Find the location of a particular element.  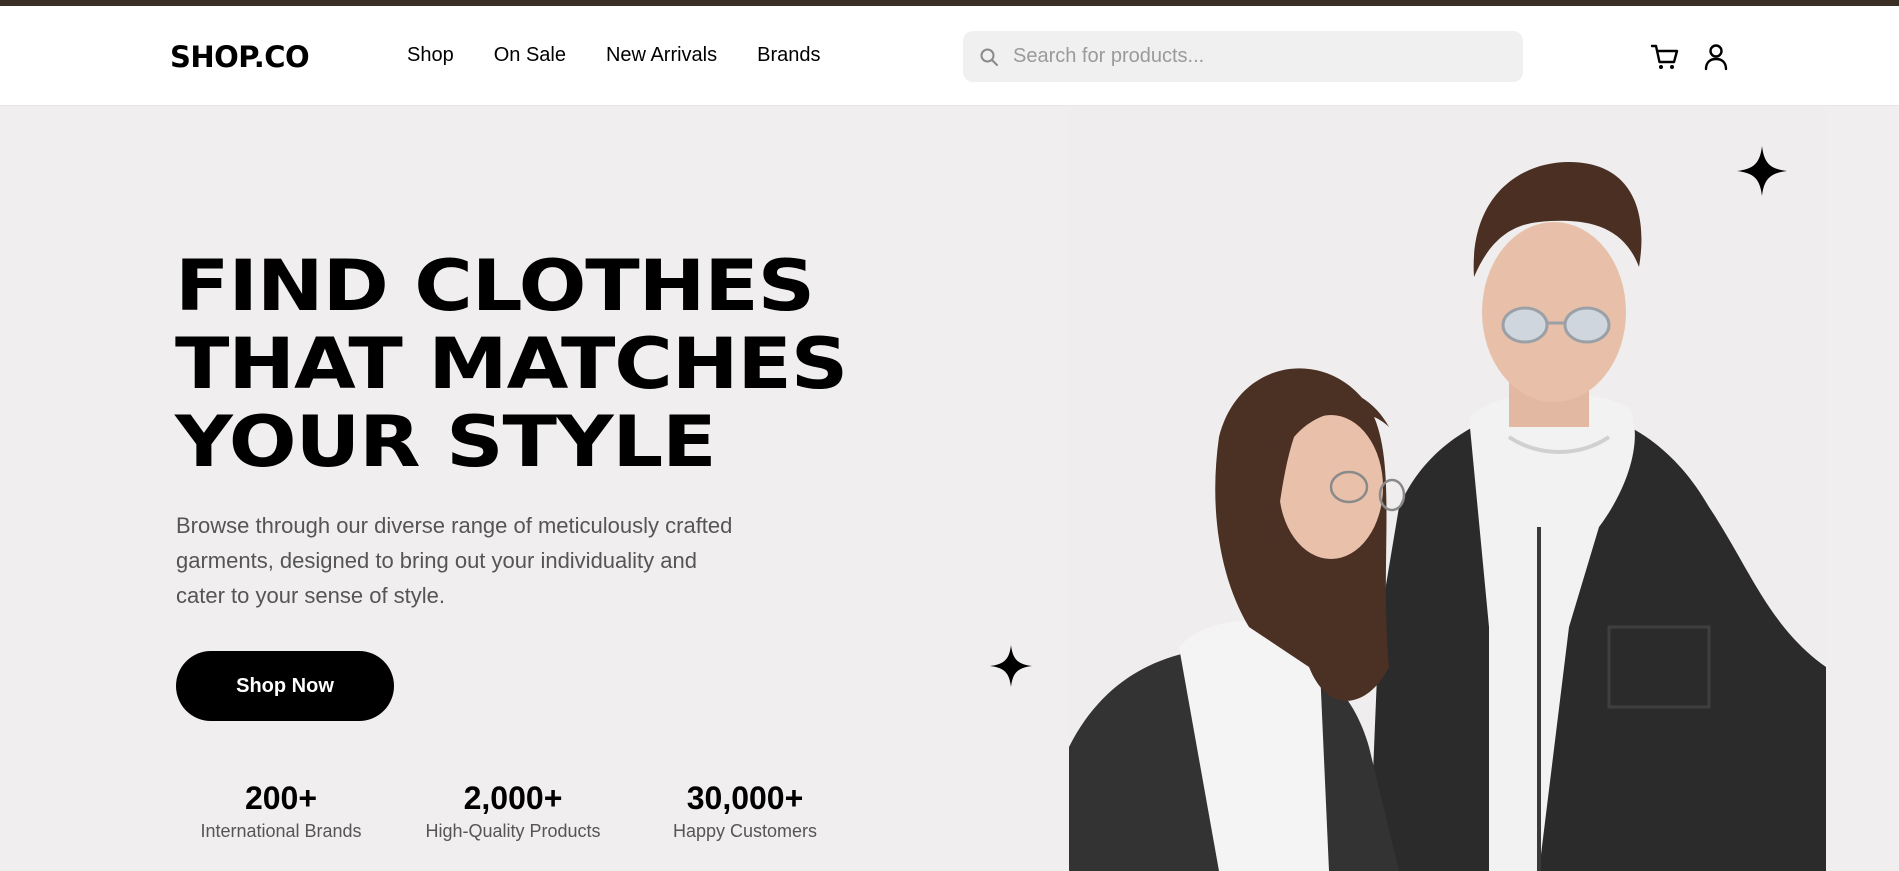

site-logo: SHOP.CO is located at coordinates (240, 57).